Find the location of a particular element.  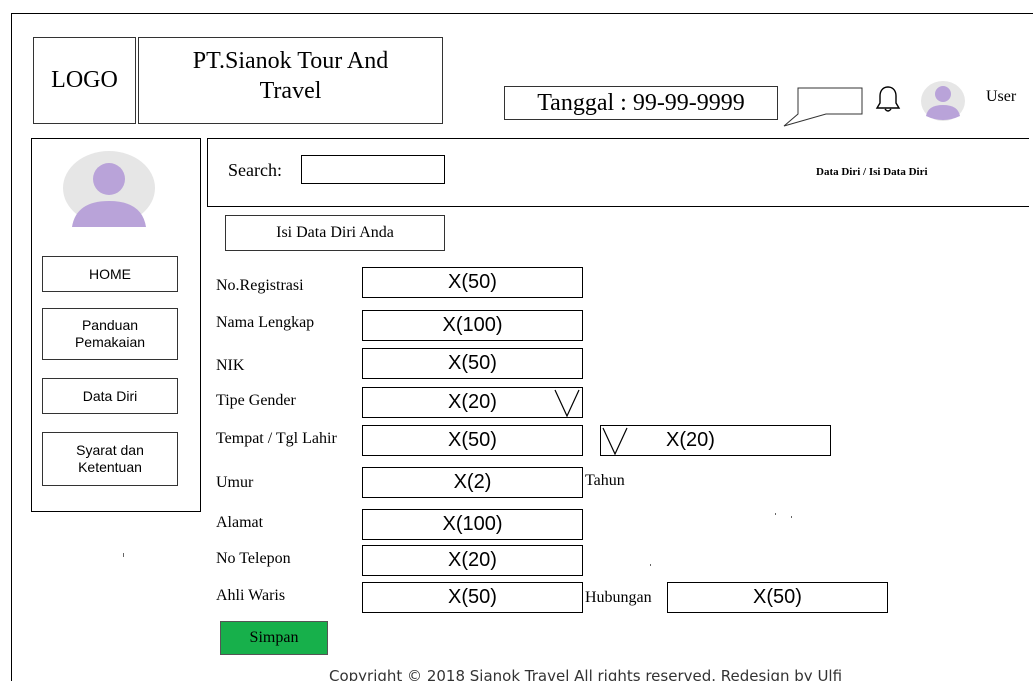

alamat-field: X(100) is located at coordinates (472, 524).